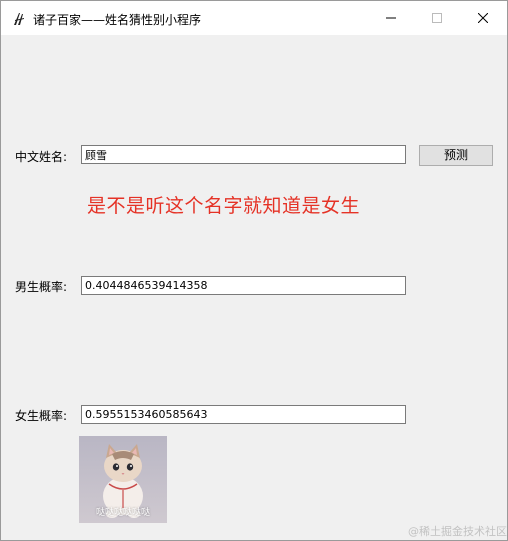 The height and width of the screenshot is (541, 508). I want to click on name-label: 中文姓名:, so click(41, 157).